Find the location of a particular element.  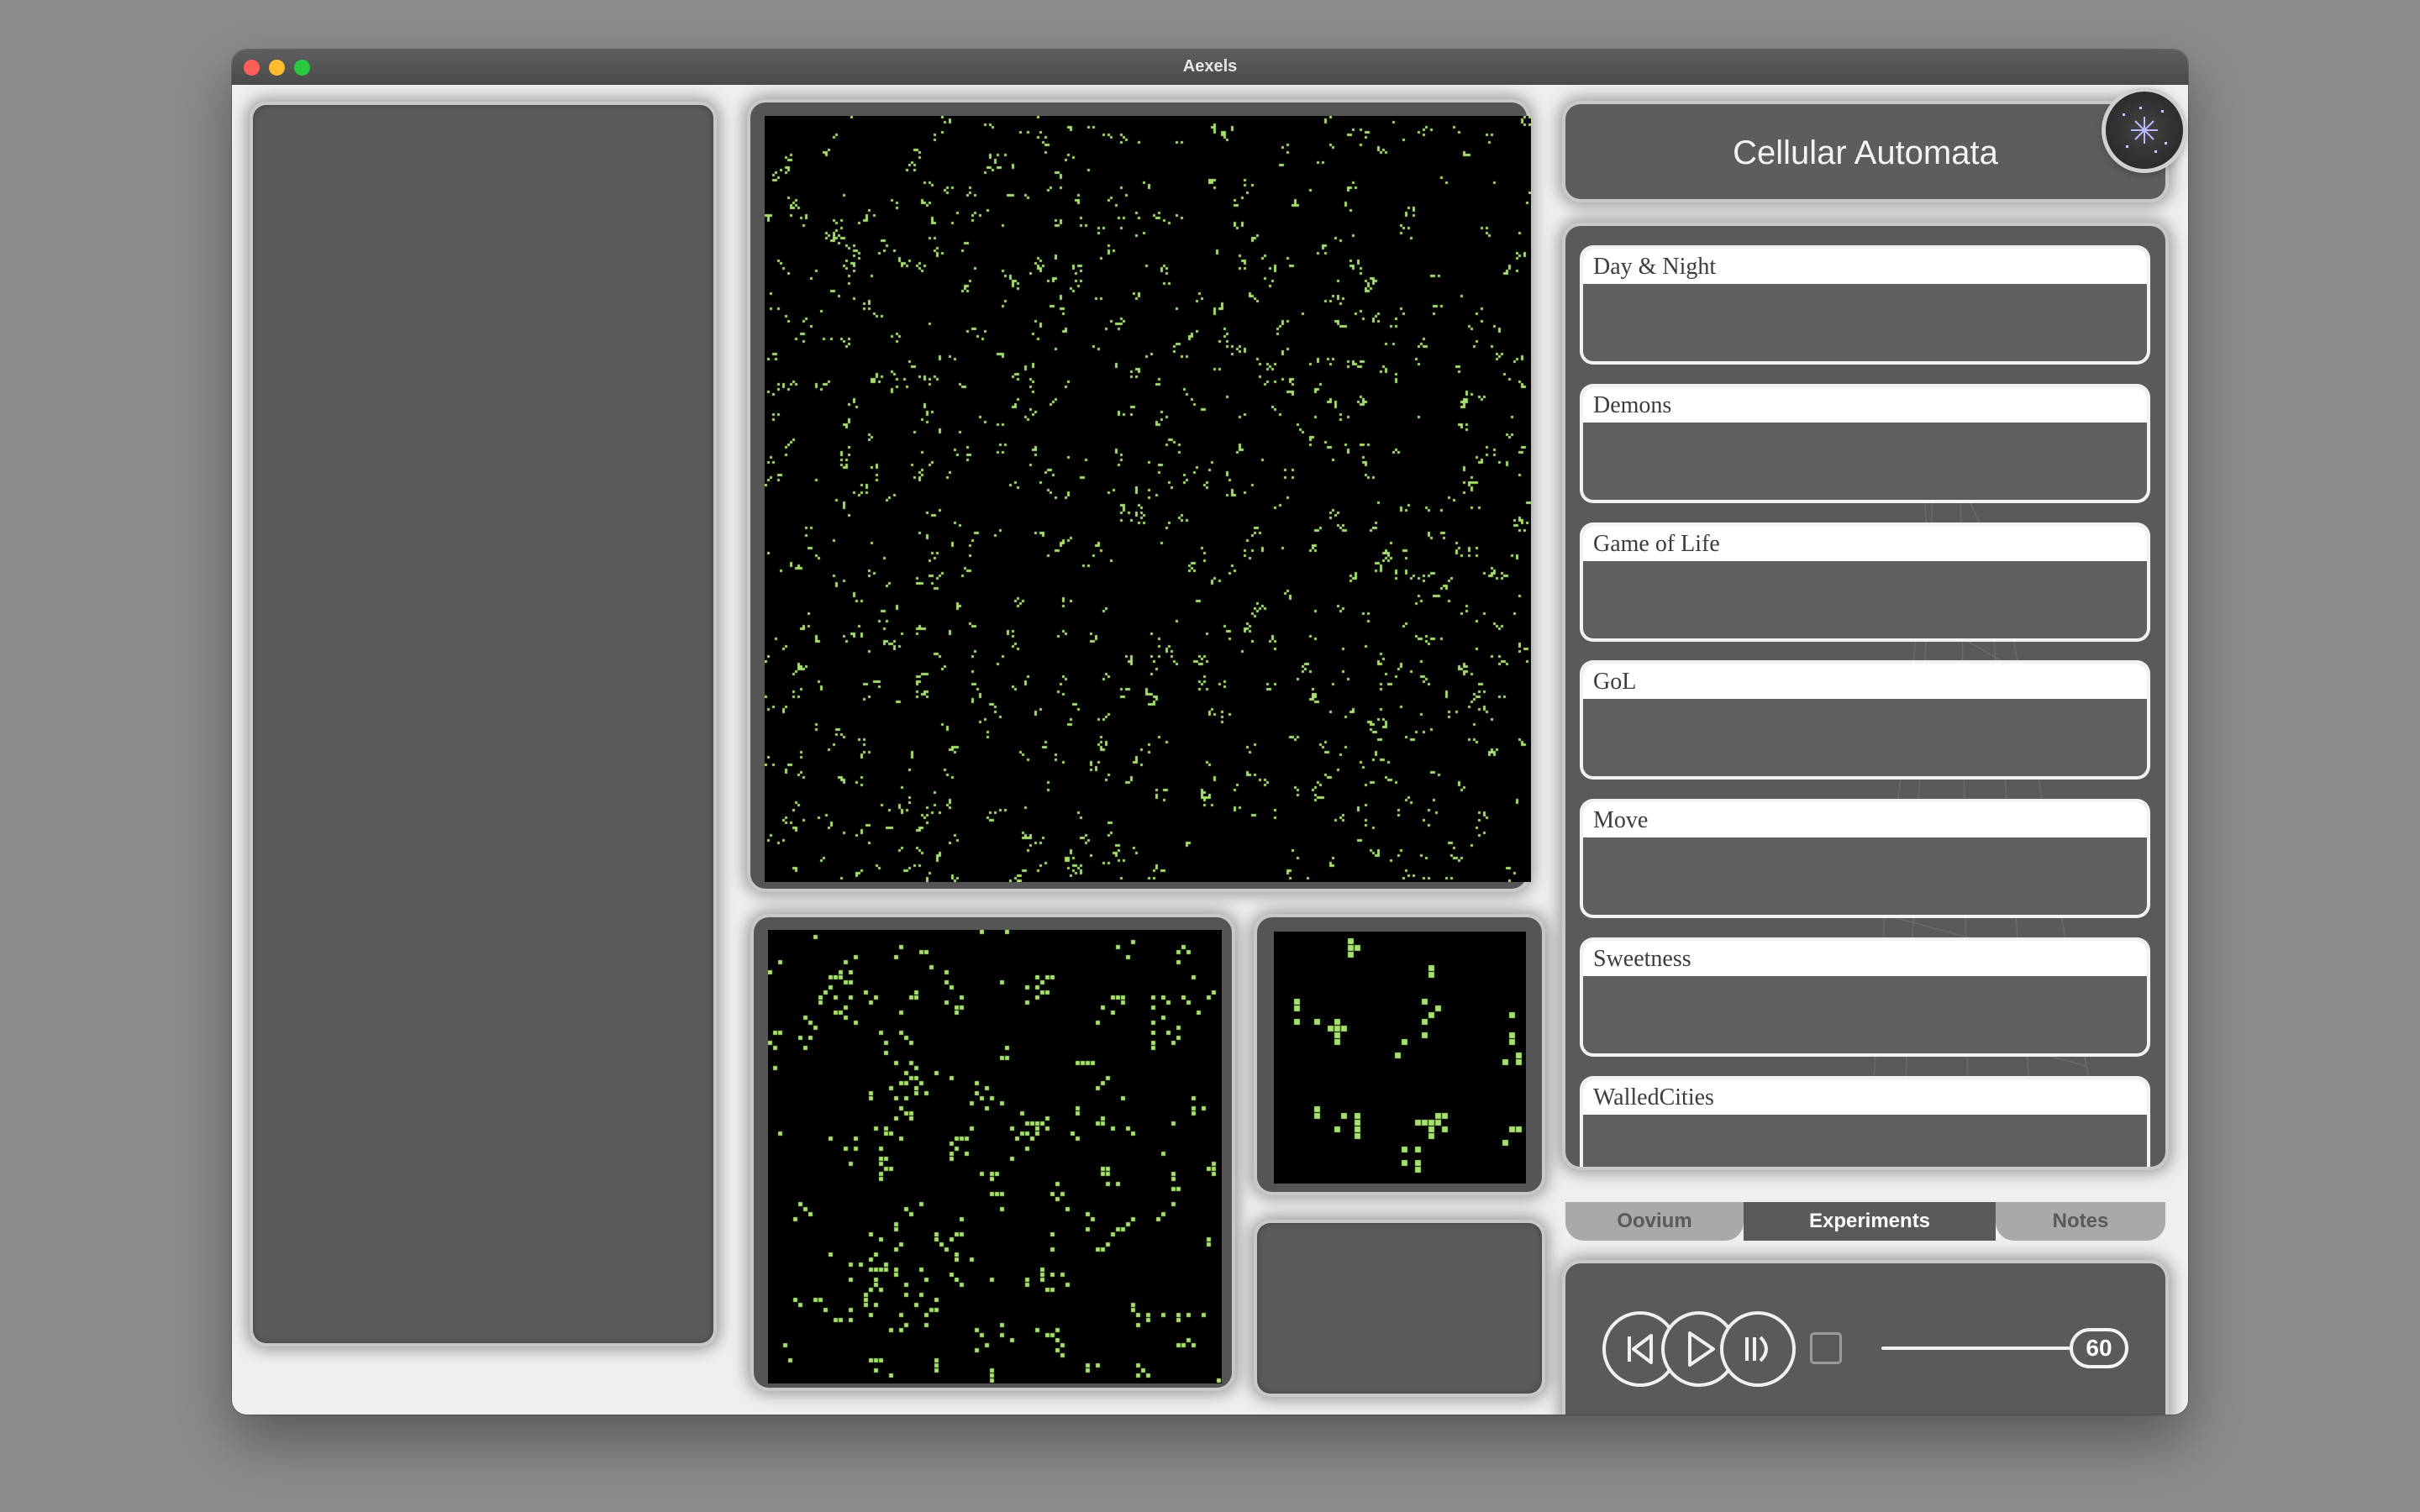

loop-checkbox is located at coordinates (1826, 1348).